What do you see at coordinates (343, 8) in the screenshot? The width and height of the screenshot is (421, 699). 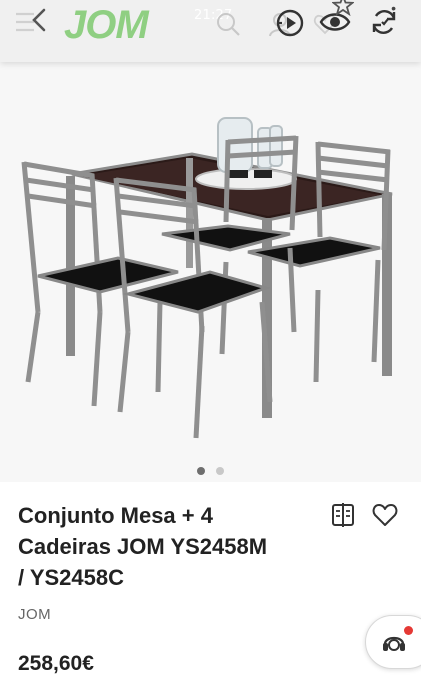 I see `star-icon` at bounding box center [343, 8].